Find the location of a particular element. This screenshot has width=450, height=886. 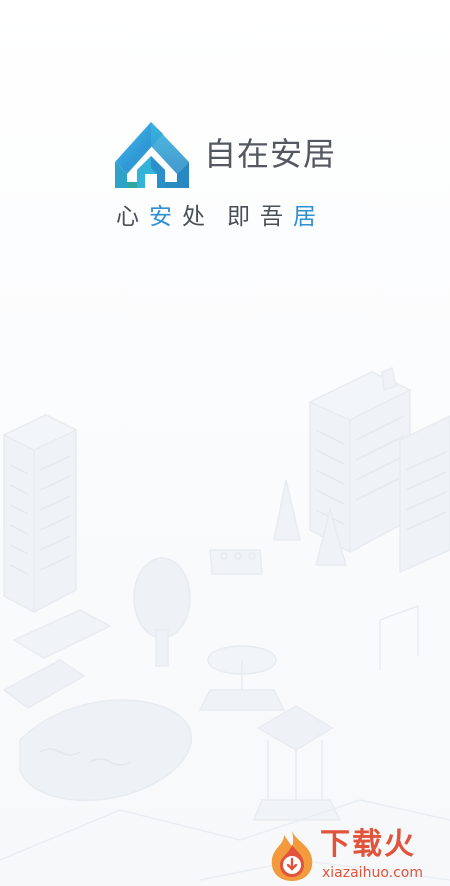

watermark: 下载火 xiazaihuo.com is located at coordinates (356, 856).